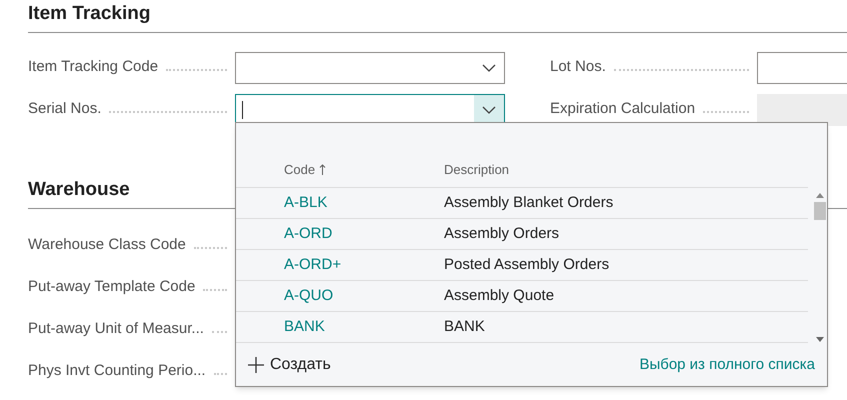 The image size is (847, 400). Describe the element at coordinates (578, 67) in the screenshot. I see `field-label: Lot Nos.` at that location.